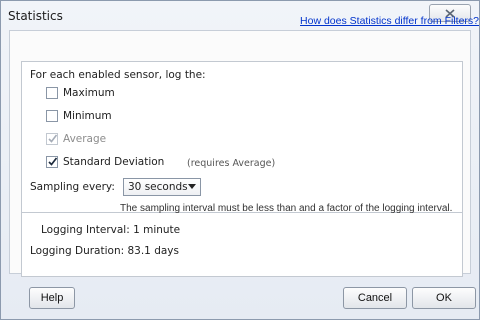 Image resolution: width=482 pixels, height=322 pixels. I want to click on average-label: Average, so click(85, 139).